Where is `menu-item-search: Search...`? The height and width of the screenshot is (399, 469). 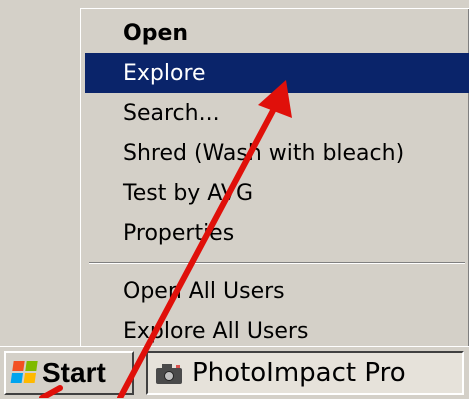 menu-item-search: Search... is located at coordinates (277, 113).